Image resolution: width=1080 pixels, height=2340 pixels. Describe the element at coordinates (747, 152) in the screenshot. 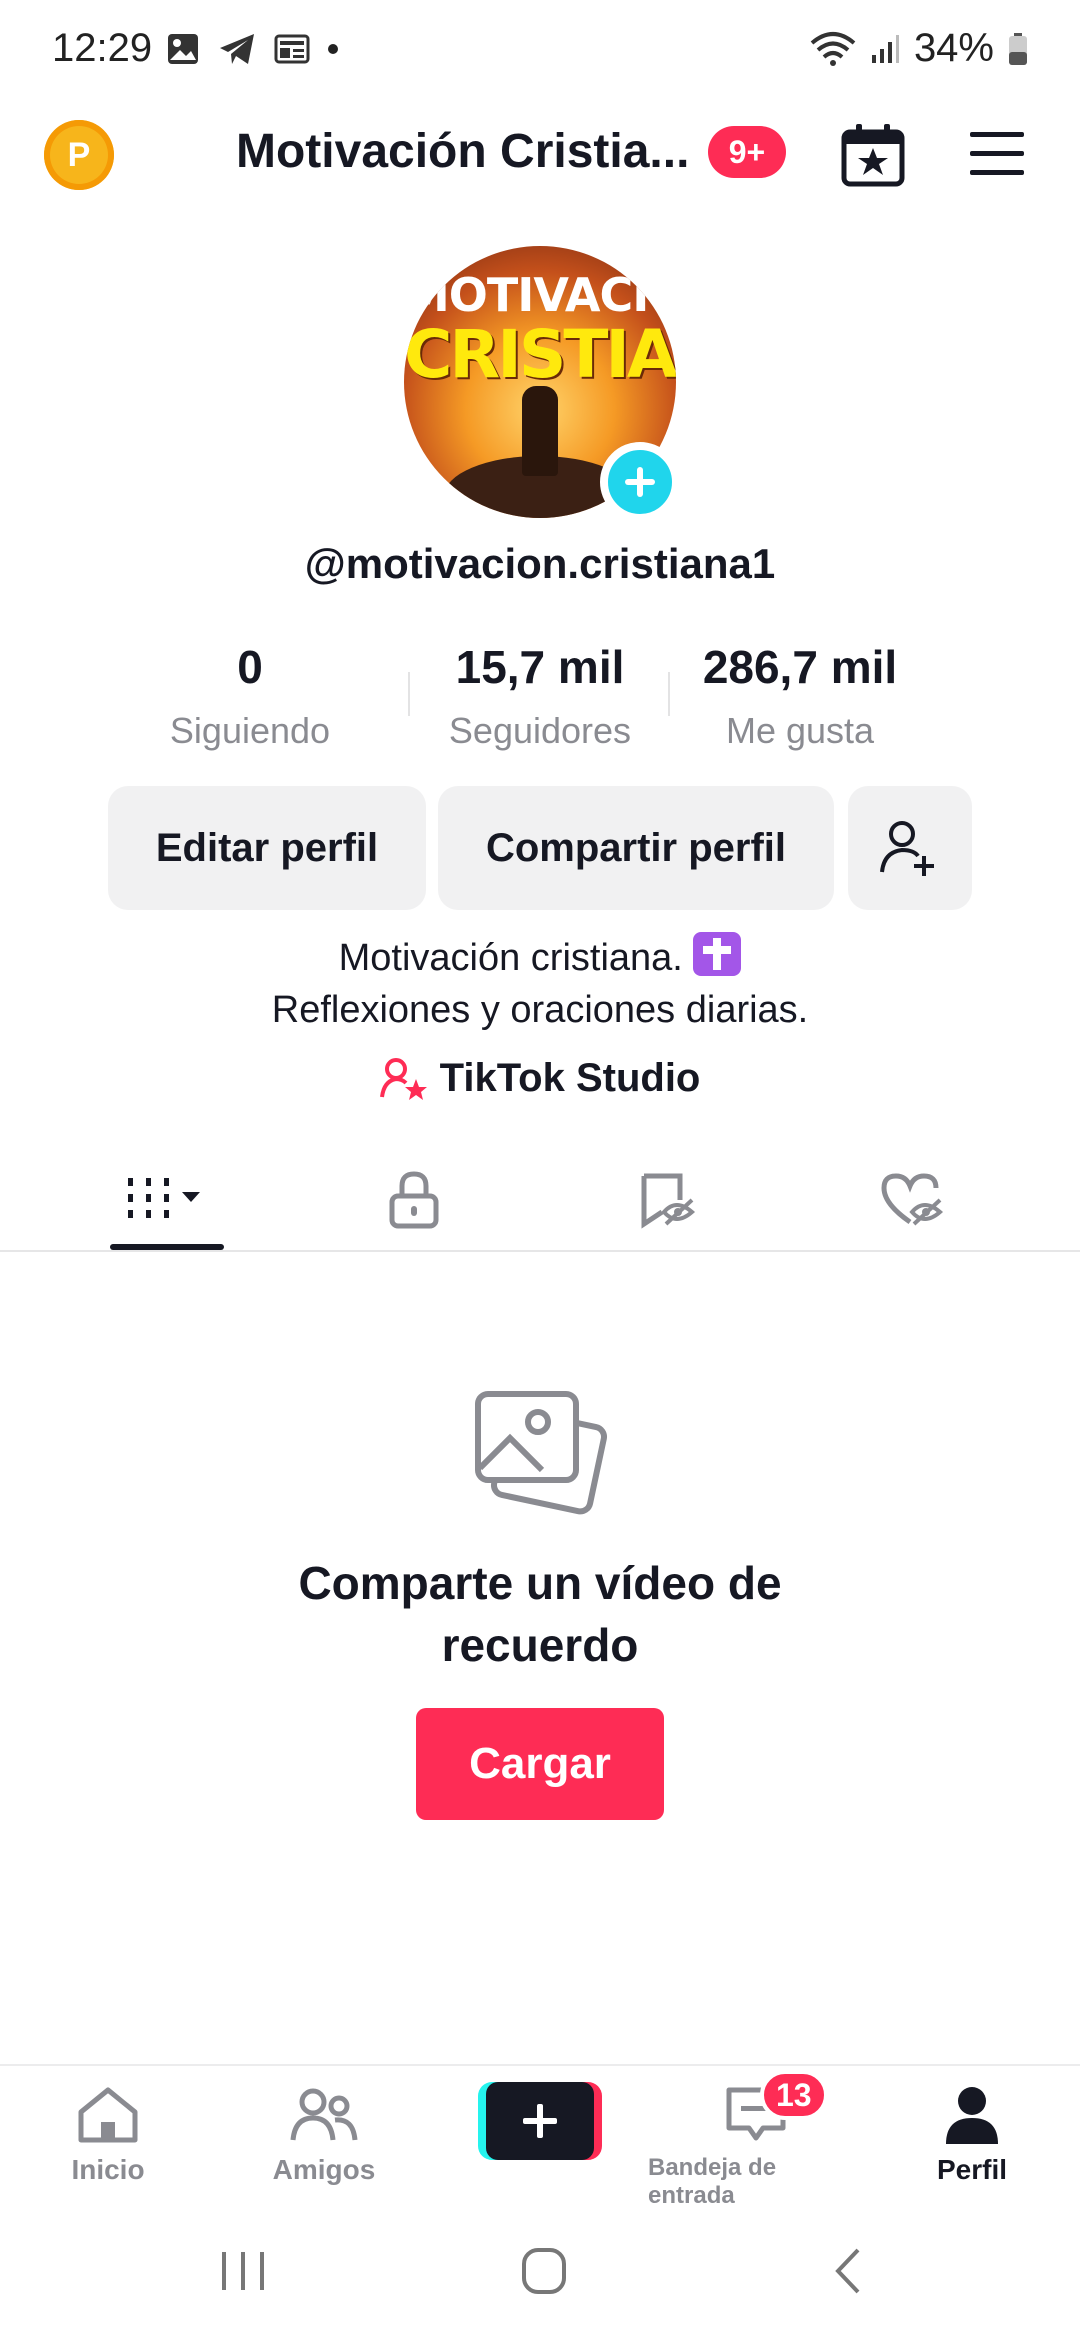

I see `account-notification-badge: 9+` at that location.